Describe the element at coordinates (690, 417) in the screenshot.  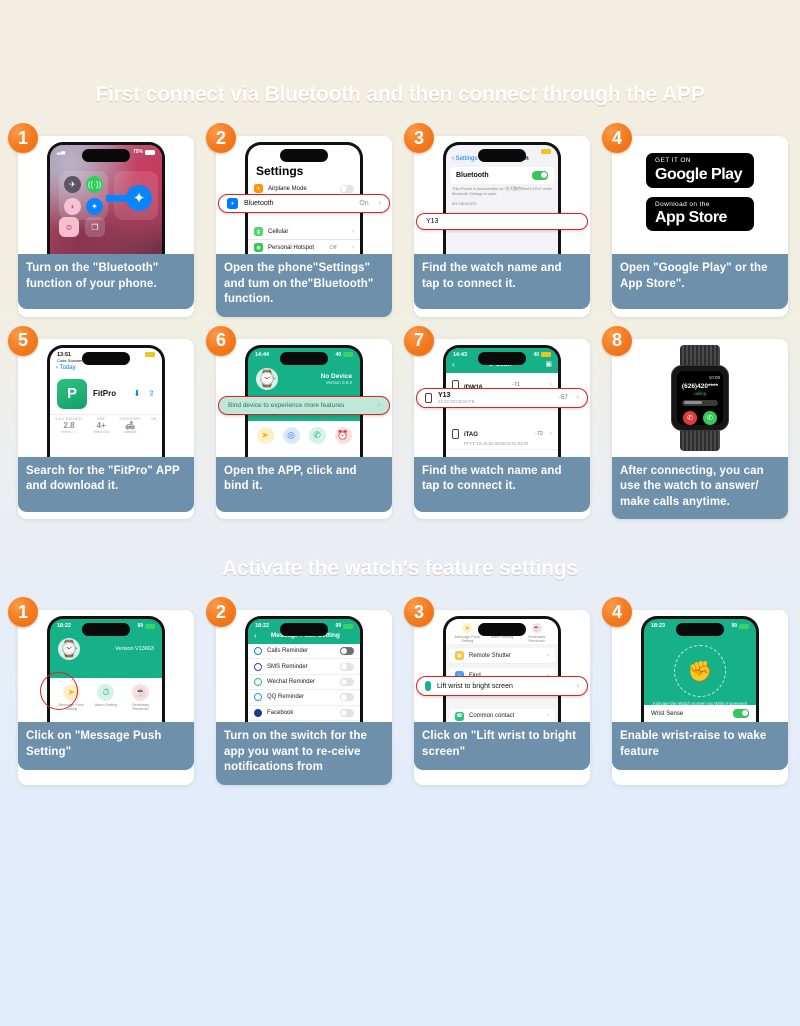
I see `decline-icon: ✆` at that location.